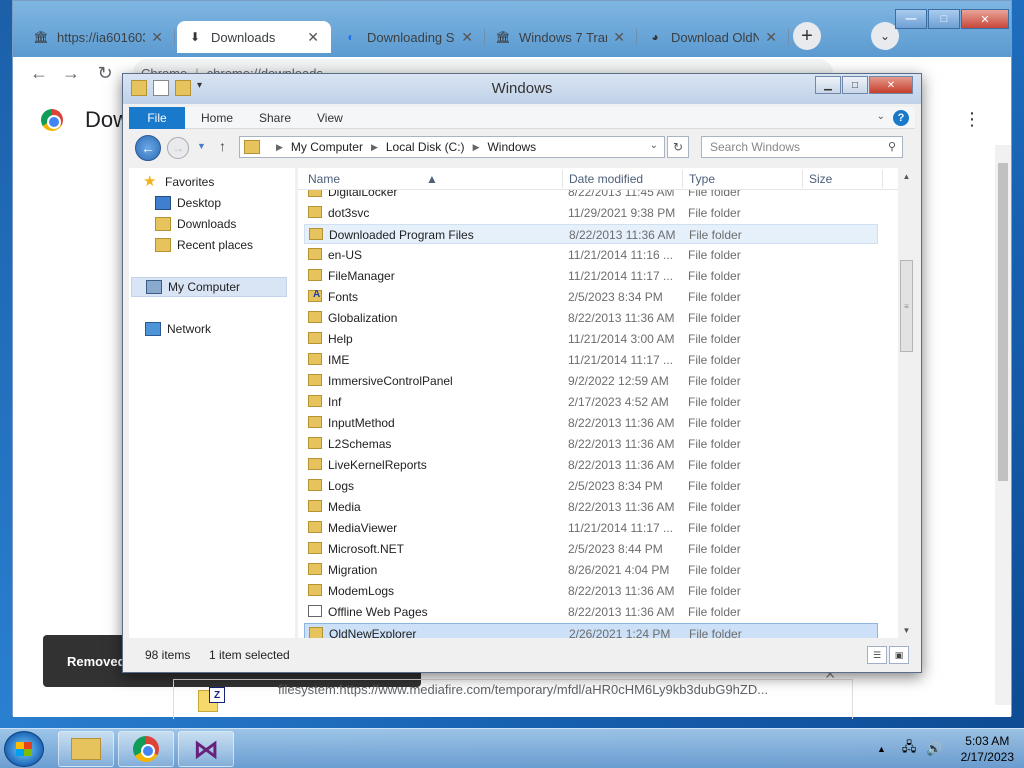  Describe the element at coordinates (217, 118) in the screenshot. I see `tab-home: Home` at that location.